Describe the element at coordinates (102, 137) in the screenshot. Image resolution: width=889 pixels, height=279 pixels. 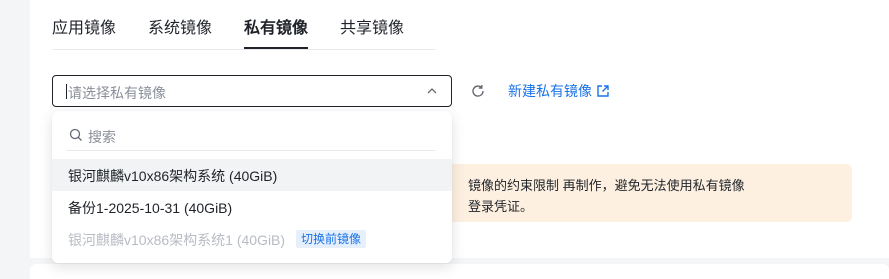
I see `search-placeholder: 搜索` at that location.